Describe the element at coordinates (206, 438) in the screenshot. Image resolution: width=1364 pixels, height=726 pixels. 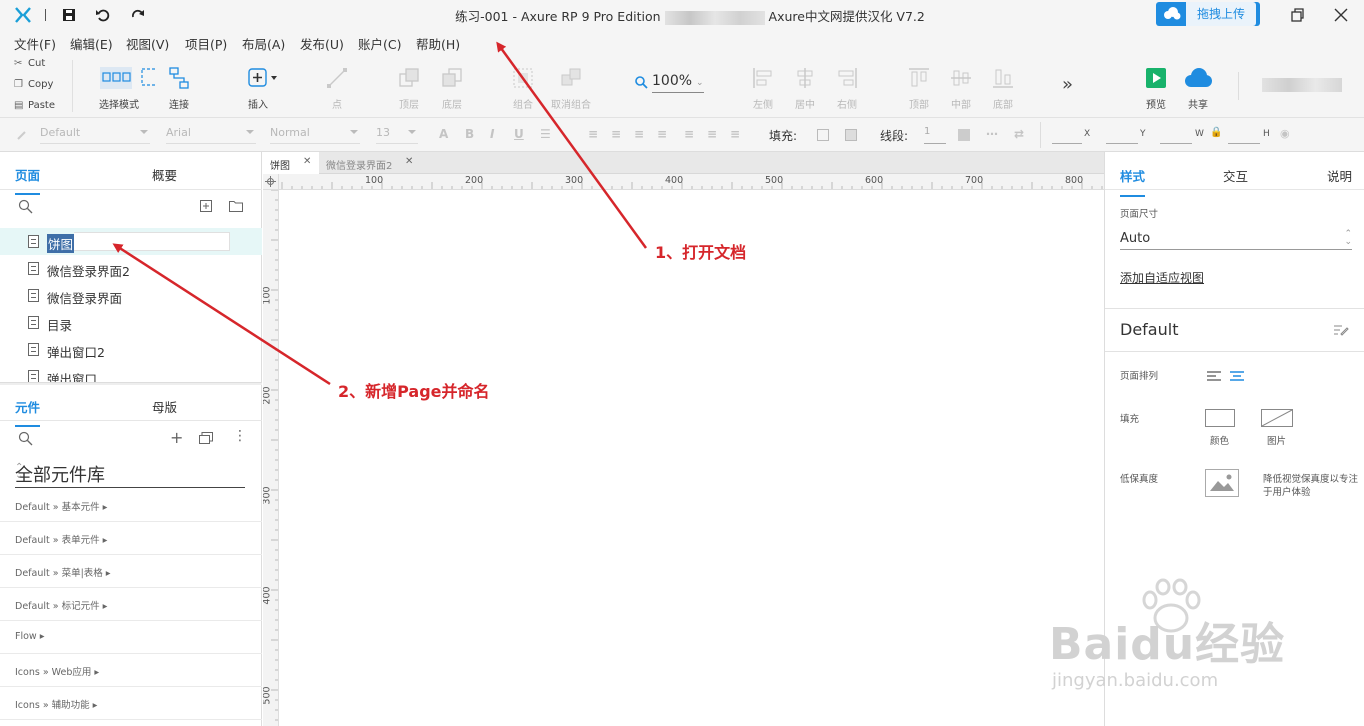
I see `library-stack-icon` at that location.